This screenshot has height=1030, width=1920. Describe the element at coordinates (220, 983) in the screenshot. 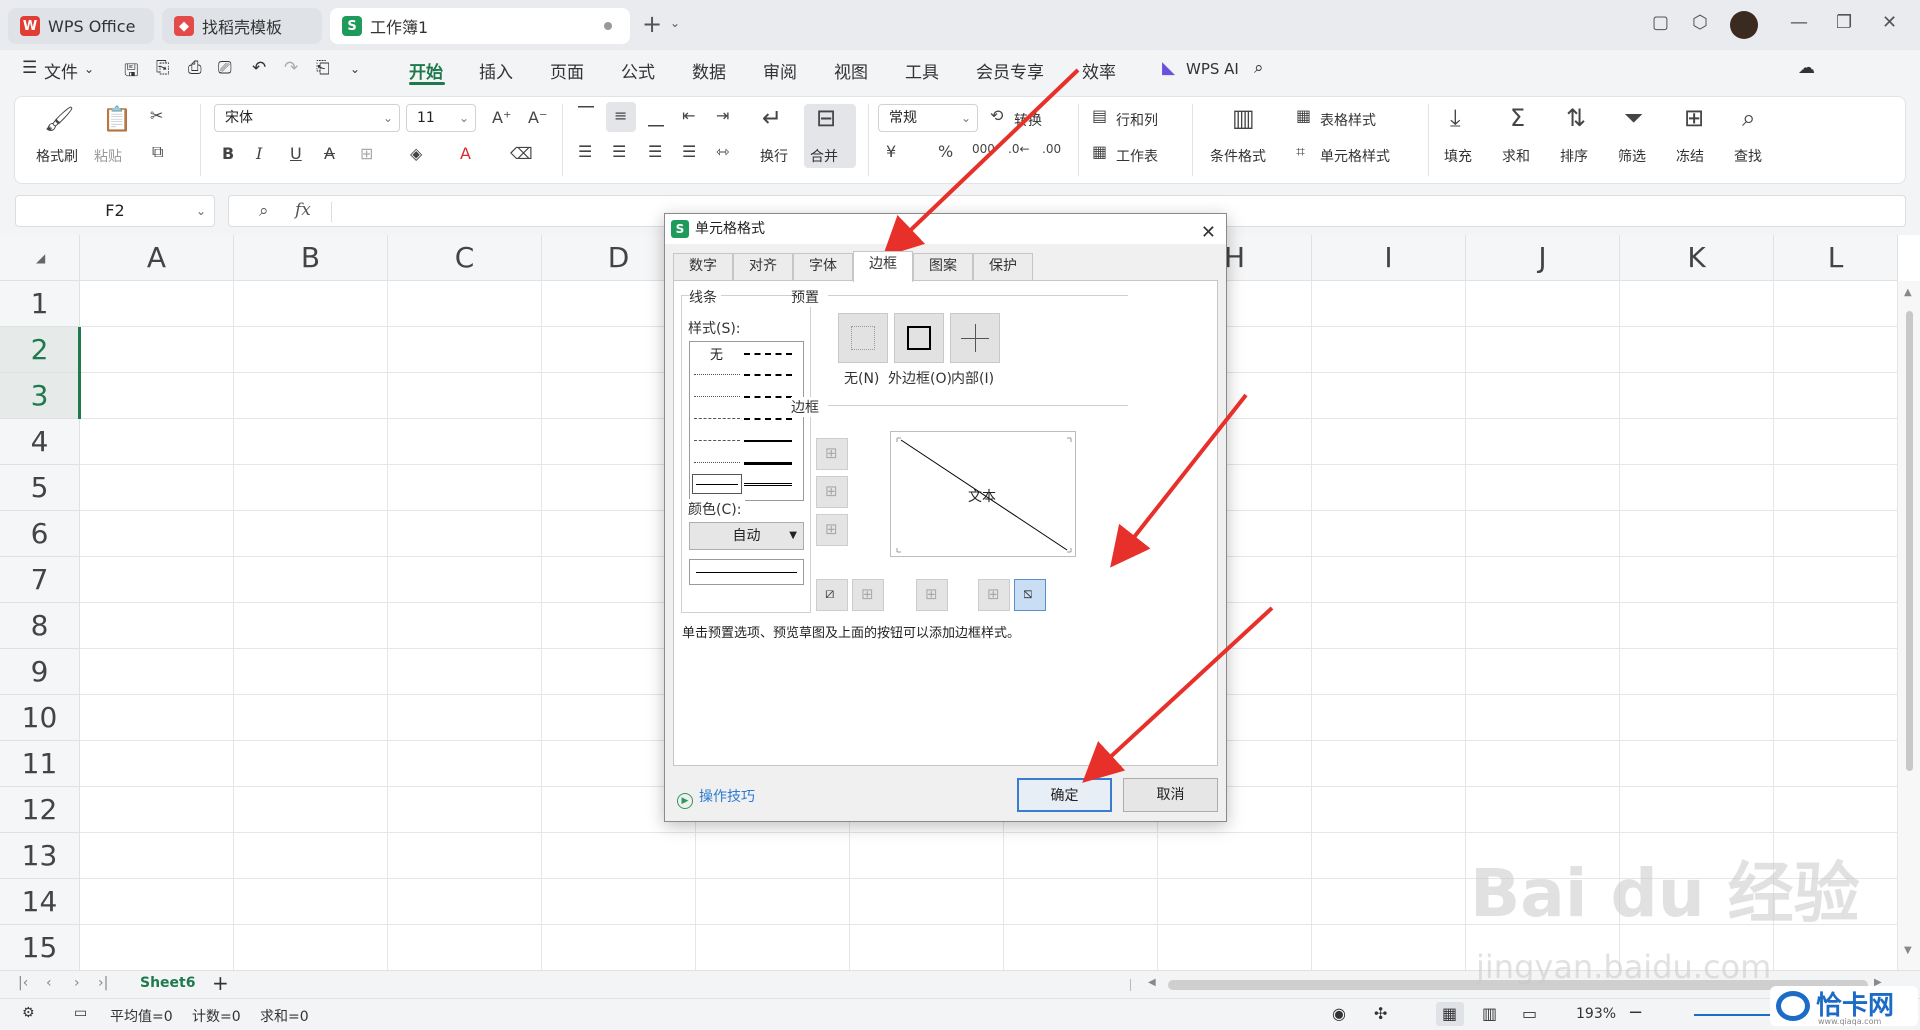

I see `add-sheet-button: +` at that location.